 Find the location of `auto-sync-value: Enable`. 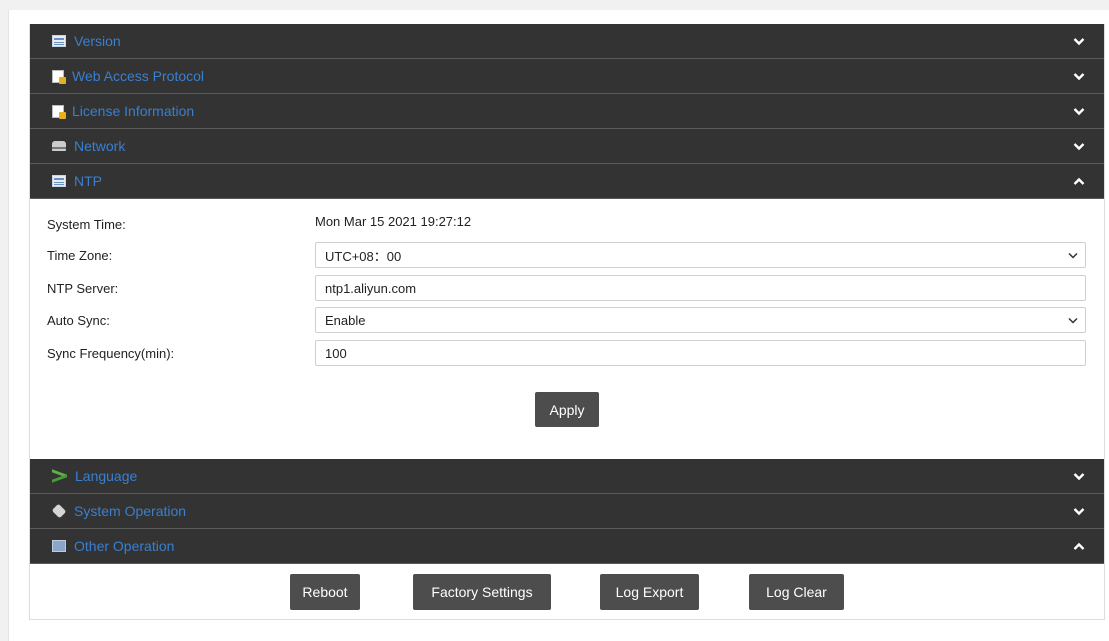

auto-sync-value: Enable is located at coordinates (345, 320).